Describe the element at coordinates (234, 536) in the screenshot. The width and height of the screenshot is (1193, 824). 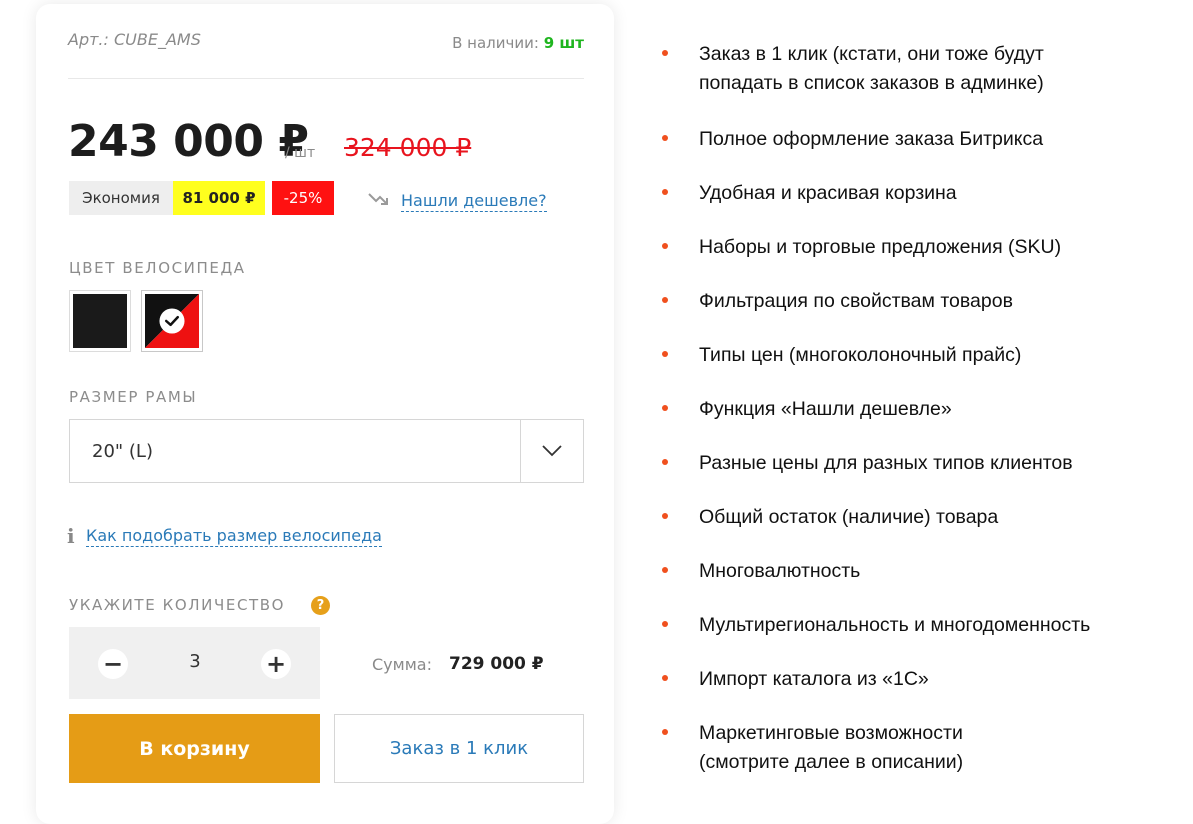
I see `size-guide-link: Как подобрать размер велосипеда` at that location.